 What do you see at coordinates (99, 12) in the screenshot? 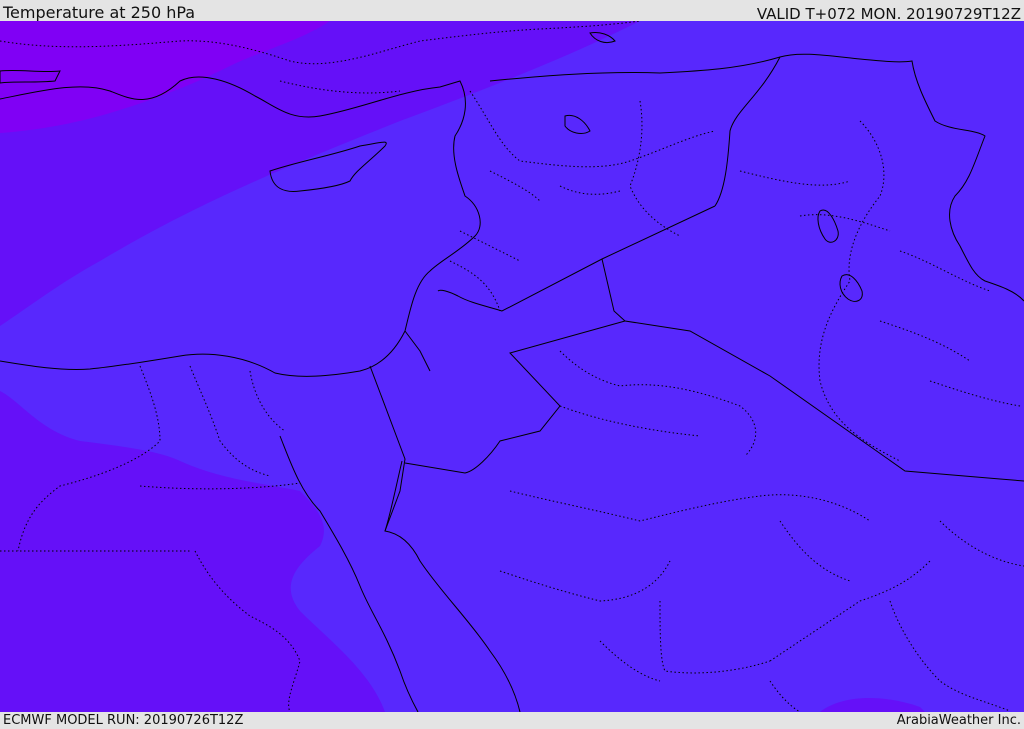
I see `map-title: Temperature at 250 hPa` at bounding box center [99, 12].